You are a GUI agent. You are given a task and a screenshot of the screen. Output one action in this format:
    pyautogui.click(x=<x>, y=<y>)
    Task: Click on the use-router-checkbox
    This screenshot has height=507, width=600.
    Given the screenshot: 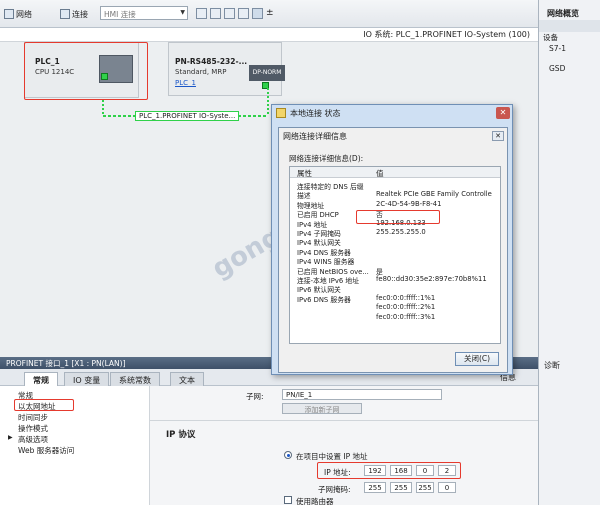 What is the action you would take?
    pyautogui.click(x=288, y=500)
    